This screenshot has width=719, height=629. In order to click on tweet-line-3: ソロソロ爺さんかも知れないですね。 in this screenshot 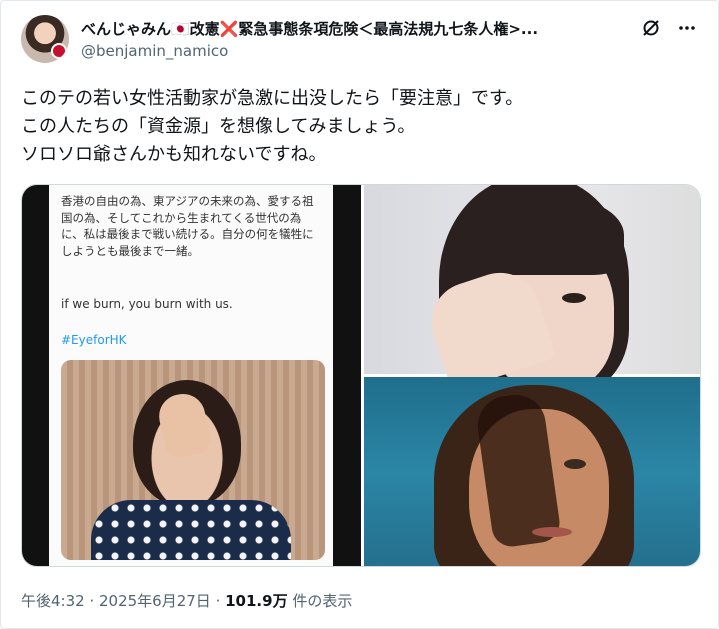, I will do `click(174, 154)`.